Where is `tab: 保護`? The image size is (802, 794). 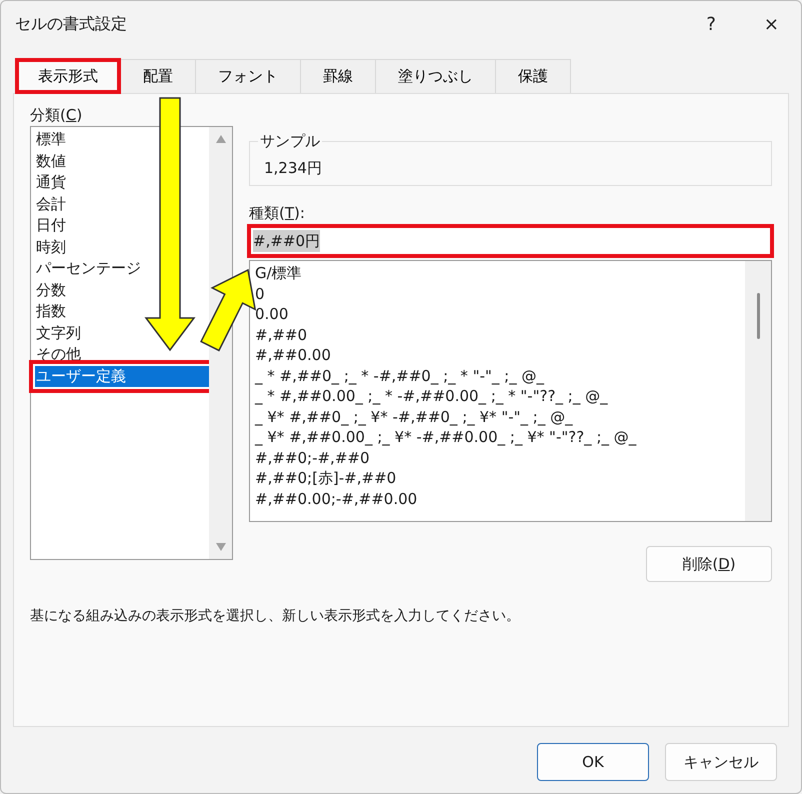 tab: 保護 is located at coordinates (533, 76).